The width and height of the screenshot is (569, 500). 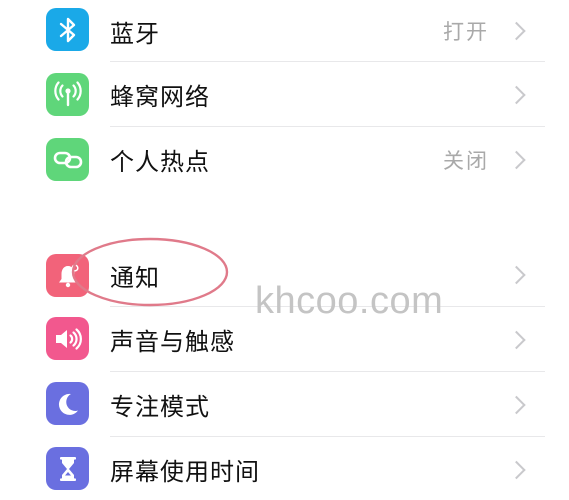 What do you see at coordinates (135, 277) in the screenshot?
I see `settings-row-label: 通知` at bounding box center [135, 277].